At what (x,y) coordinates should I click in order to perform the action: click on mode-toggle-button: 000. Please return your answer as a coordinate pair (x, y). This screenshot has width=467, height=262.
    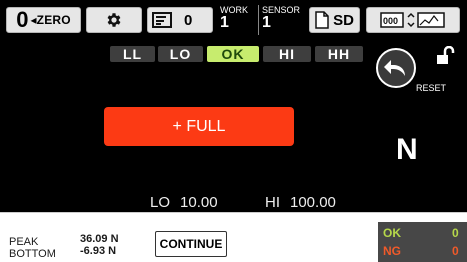
    Looking at the image, I should click on (413, 20).